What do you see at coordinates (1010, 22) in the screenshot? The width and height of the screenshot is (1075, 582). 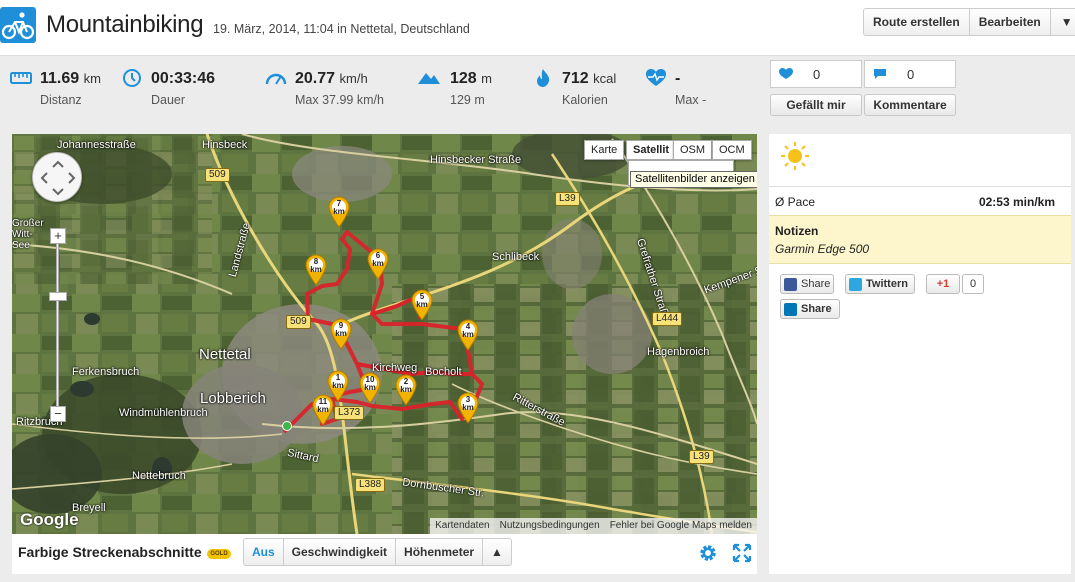 I see `edit-button: Bearbeiten` at bounding box center [1010, 22].